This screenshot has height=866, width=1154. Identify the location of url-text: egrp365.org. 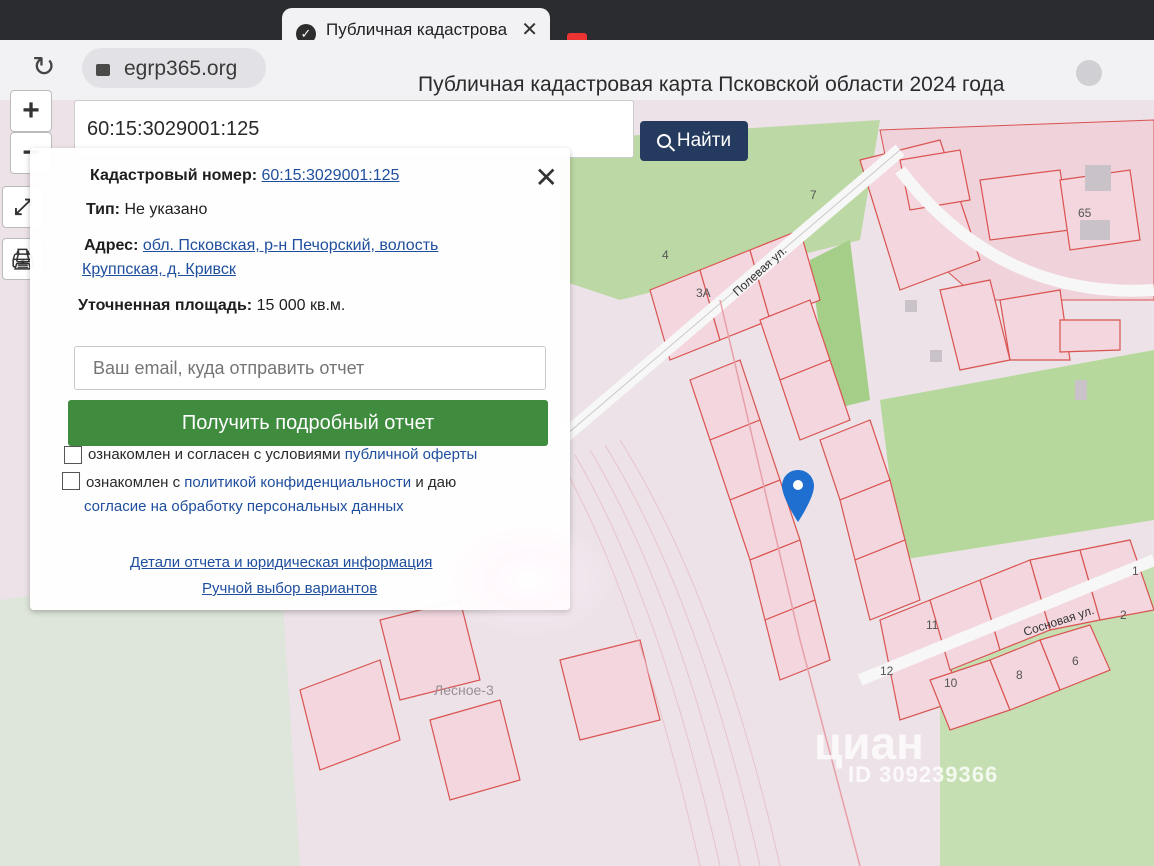
(181, 68).